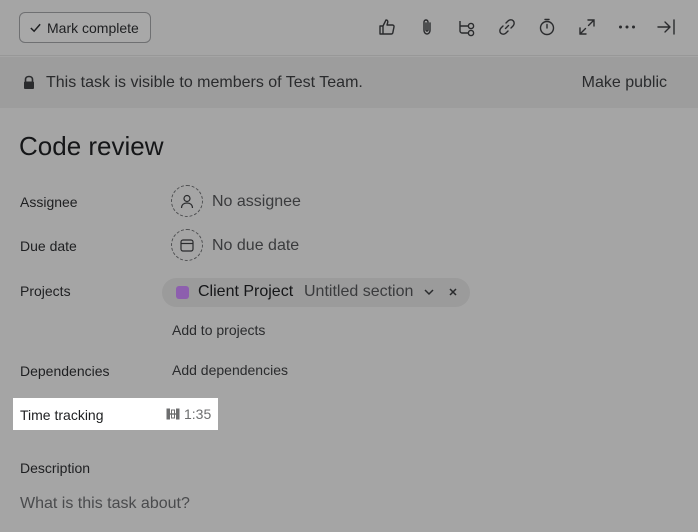 Image resolution: width=698 pixels, height=532 pixels. I want to click on expand-icon, so click(587, 27).